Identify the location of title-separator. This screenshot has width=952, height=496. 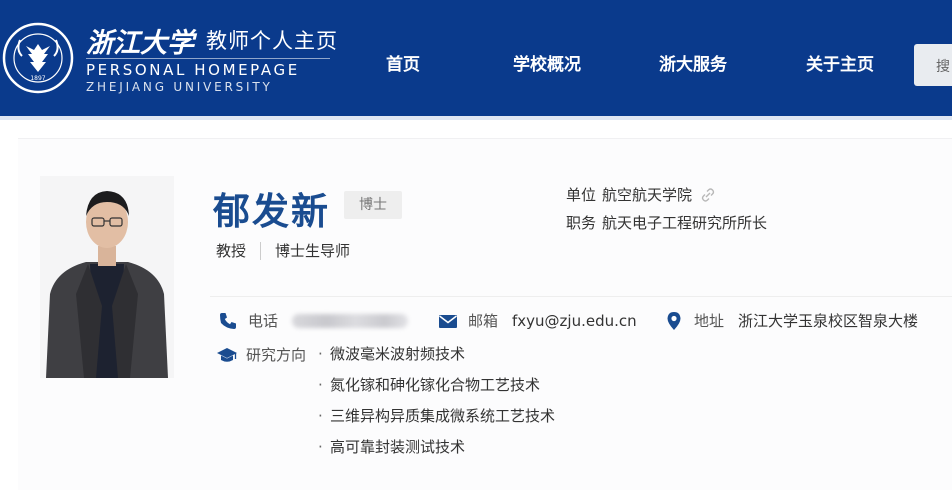
(261, 250).